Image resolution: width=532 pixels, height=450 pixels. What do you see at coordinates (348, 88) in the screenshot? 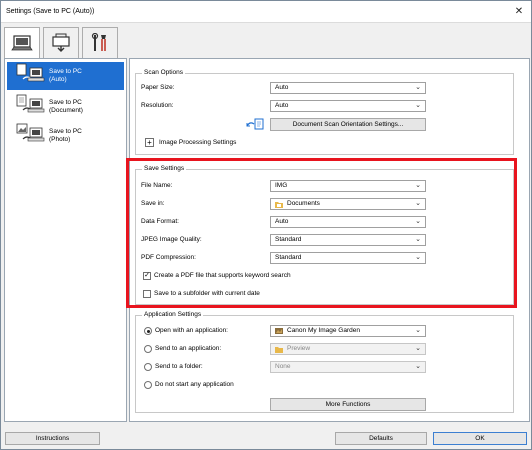
I see `paper-size-dropdown: Auto ⌄` at bounding box center [348, 88].